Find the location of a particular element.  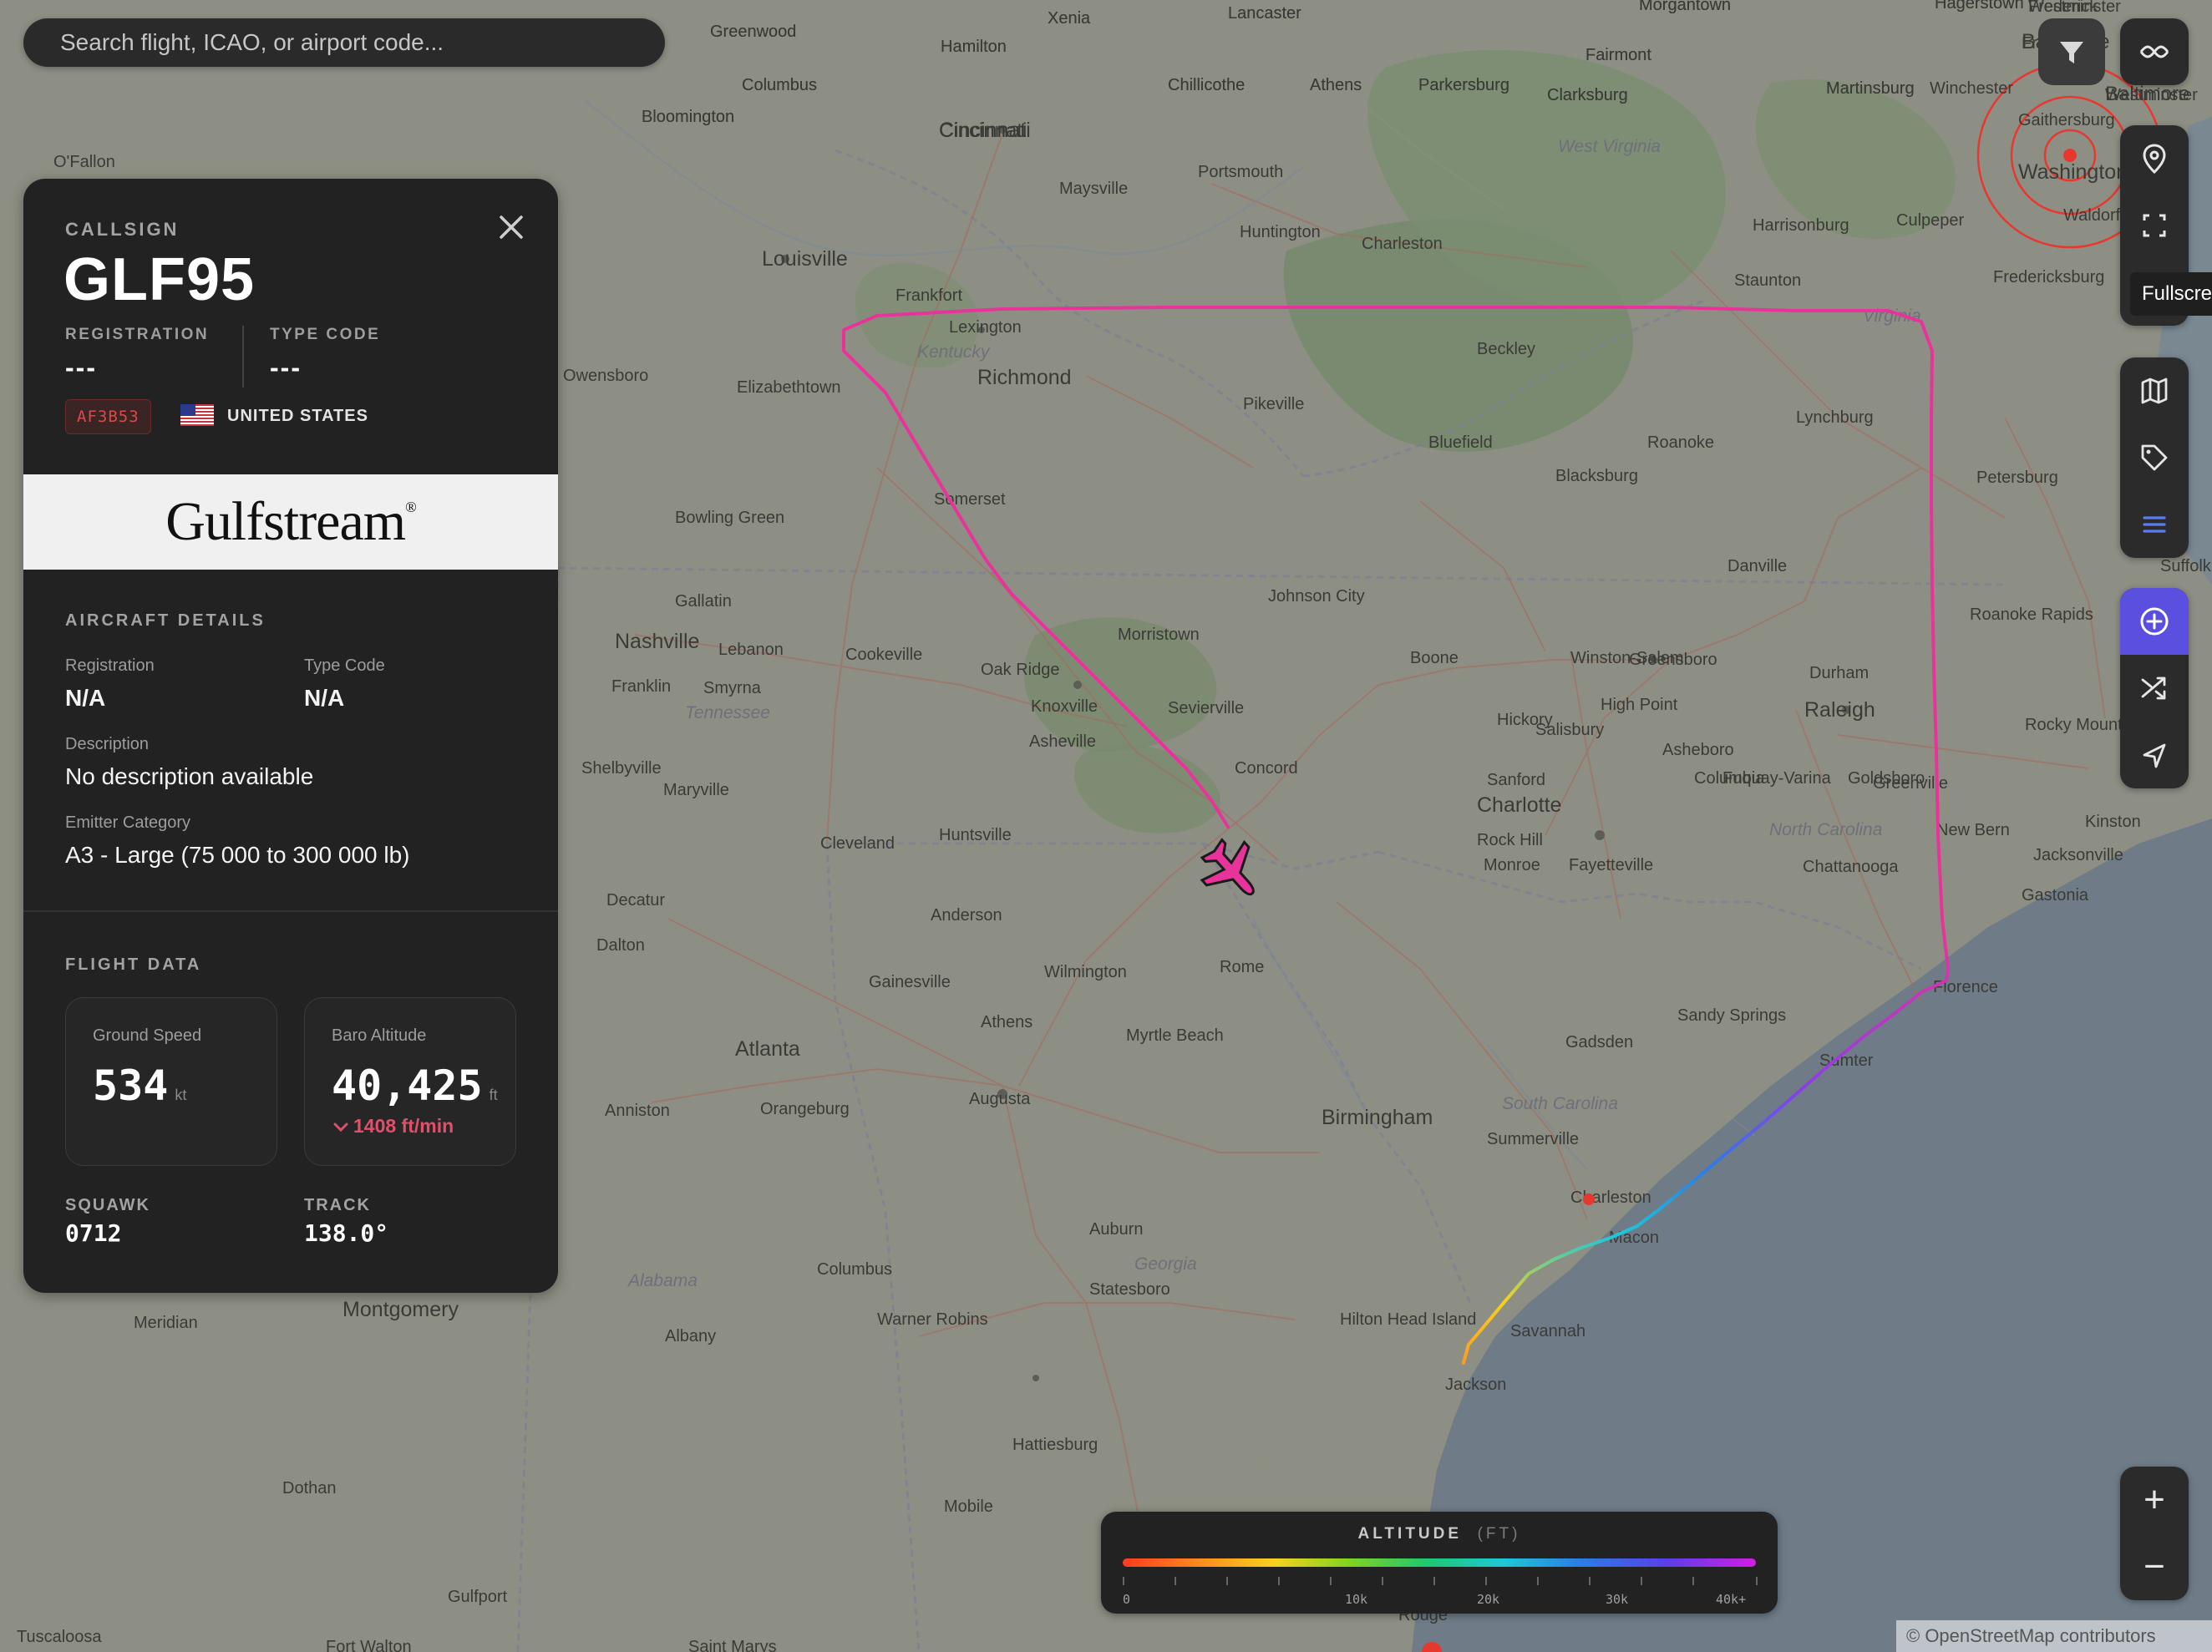

search-input is located at coordinates (344, 42).